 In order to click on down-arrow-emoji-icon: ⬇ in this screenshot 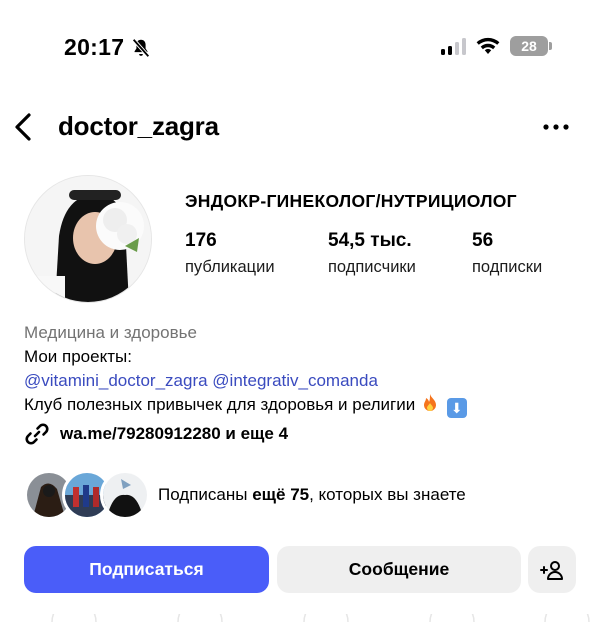, I will do `click(456, 408)`.